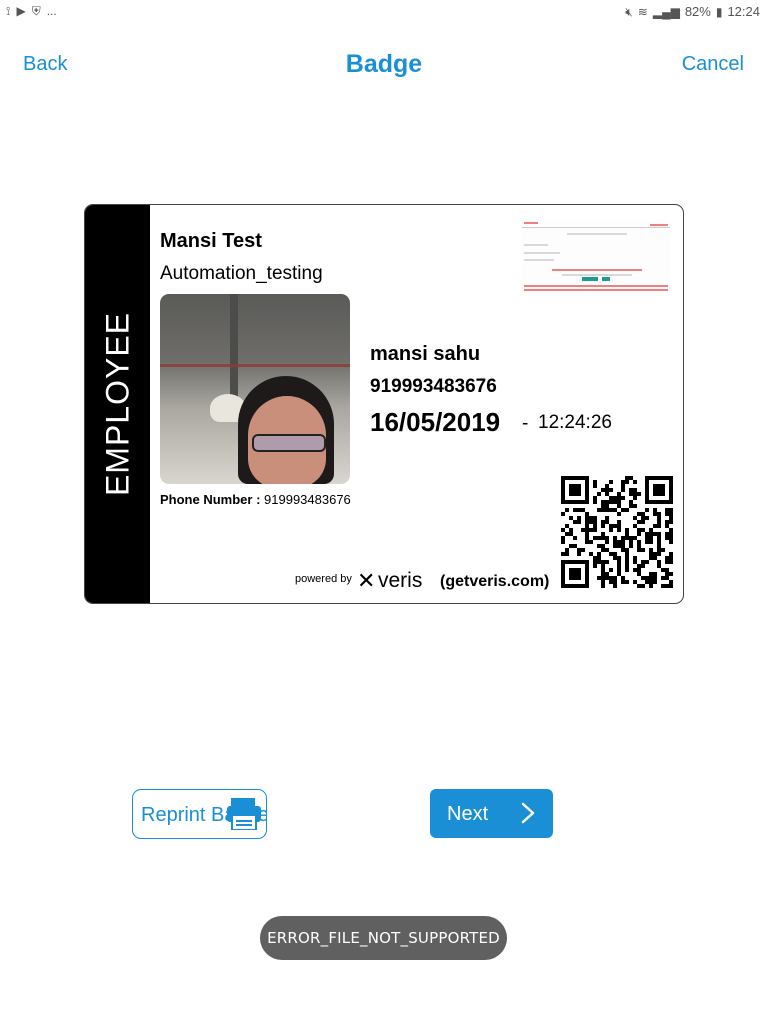  Describe the element at coordinates (255, 389) in the screenshot. I see `visitor-photo` at that location.